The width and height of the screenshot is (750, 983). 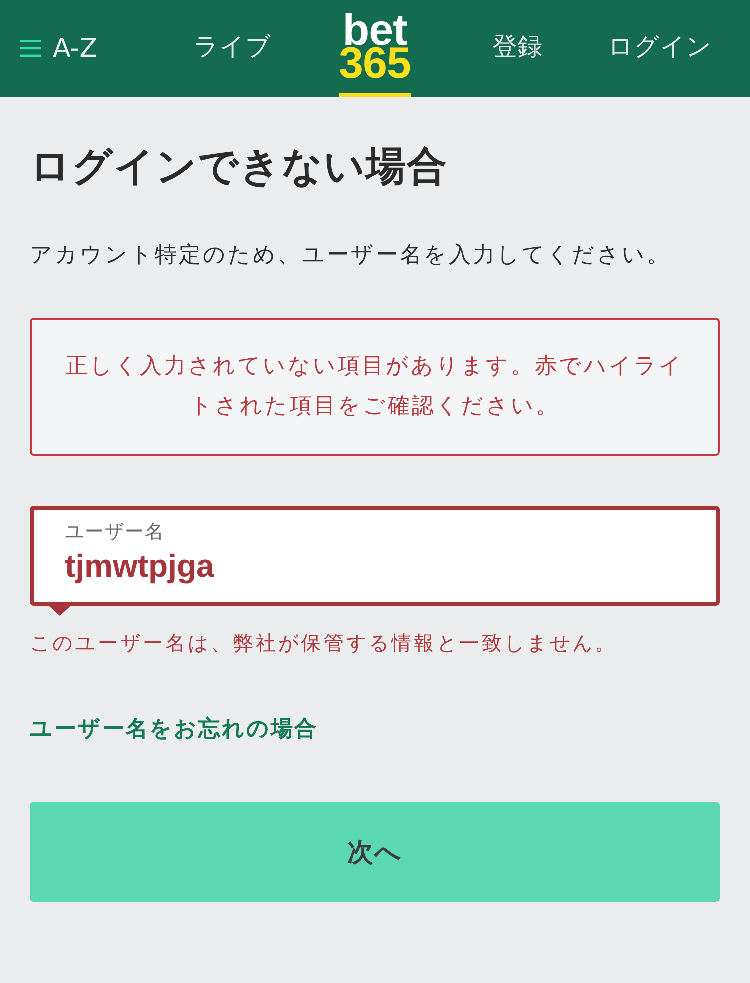 What do you see at coordinates (660, 48) in the screenshot?
I see `nav-link: ログイン` at bounding box center [660, 48].